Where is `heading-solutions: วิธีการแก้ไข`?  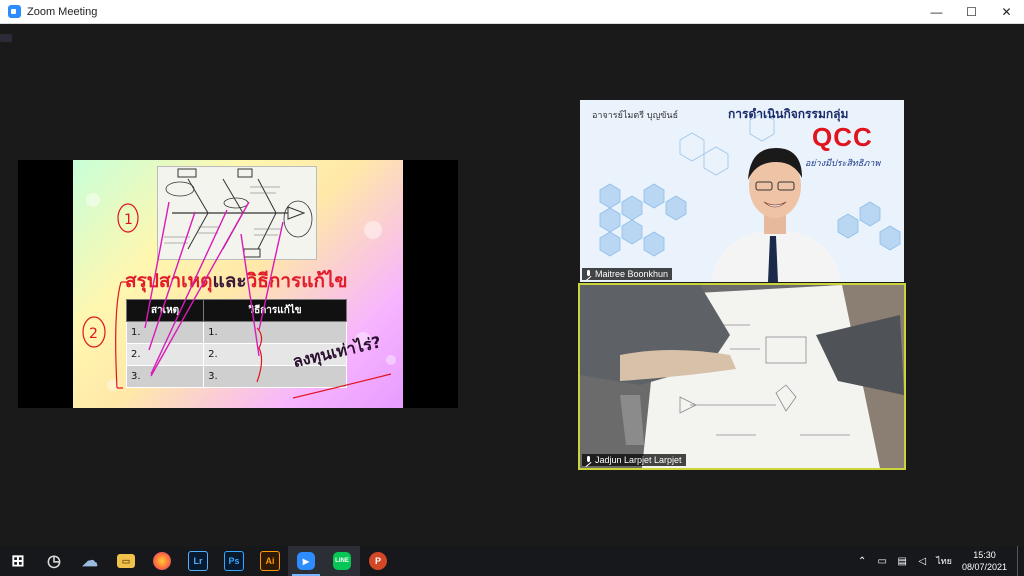 heading-solutions: วิธีการแก้ไข is located at coordinates (297, 281).